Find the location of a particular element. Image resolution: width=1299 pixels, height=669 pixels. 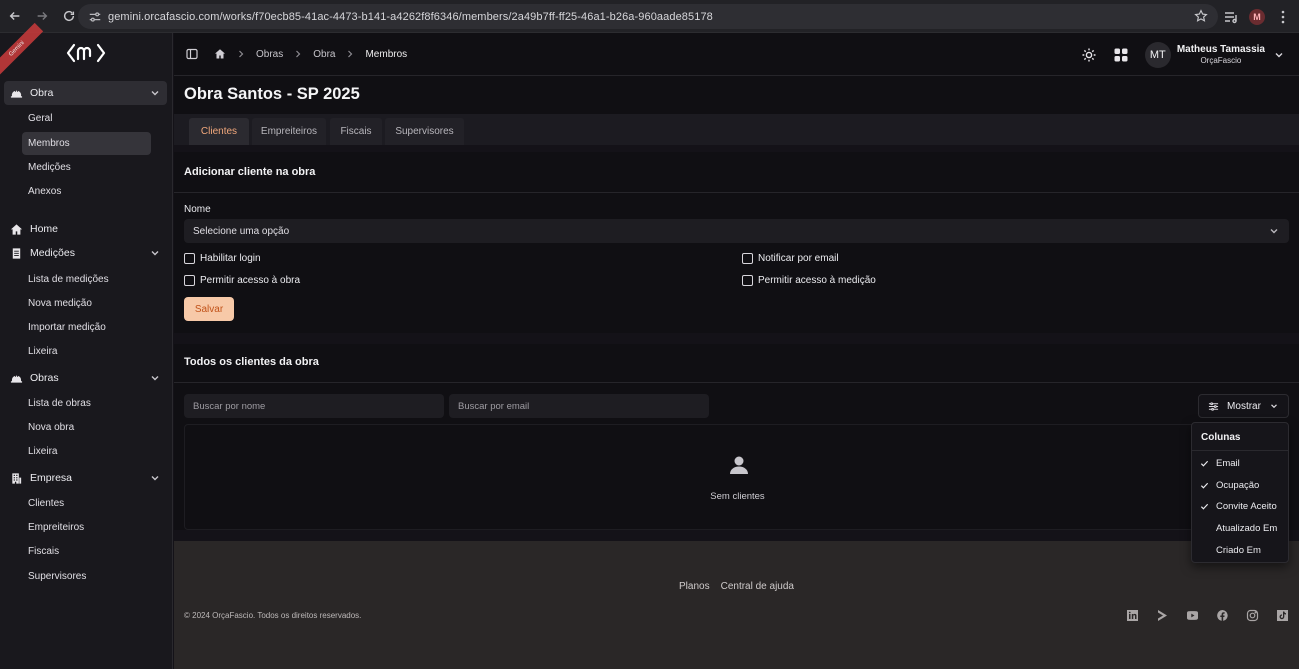

site-settings-icon is located at coordinates (95, 17).